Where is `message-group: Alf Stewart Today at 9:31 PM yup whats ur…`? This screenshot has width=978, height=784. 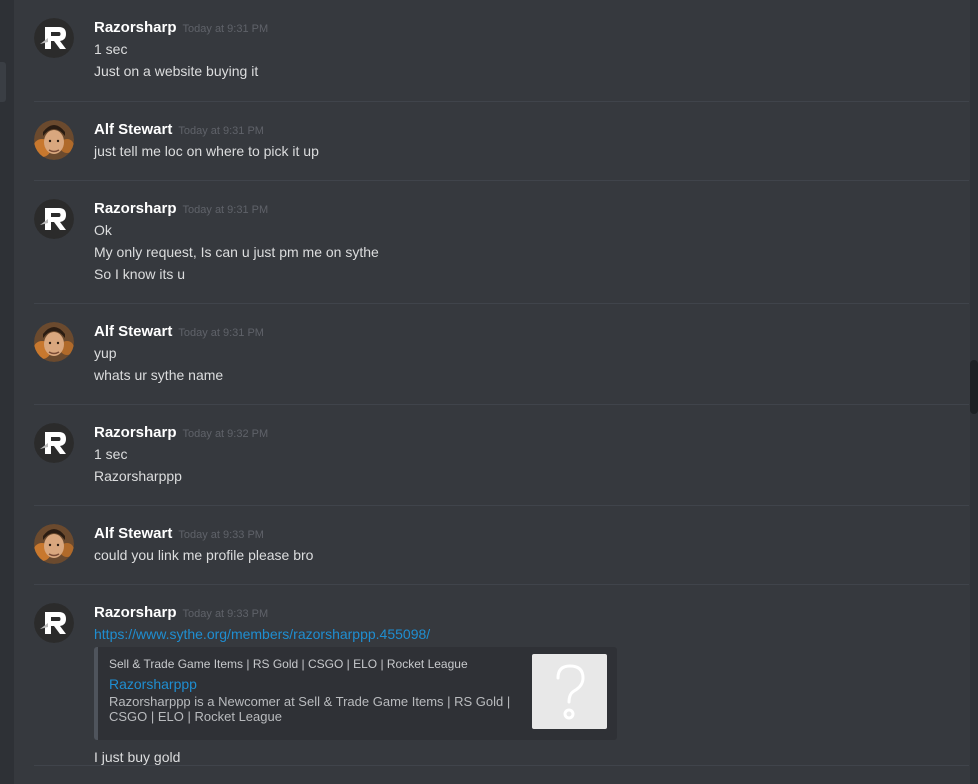 message-group: Alf Stewart Today at 9:31 PM yup whats ur… is located at coordinates (501, 363).